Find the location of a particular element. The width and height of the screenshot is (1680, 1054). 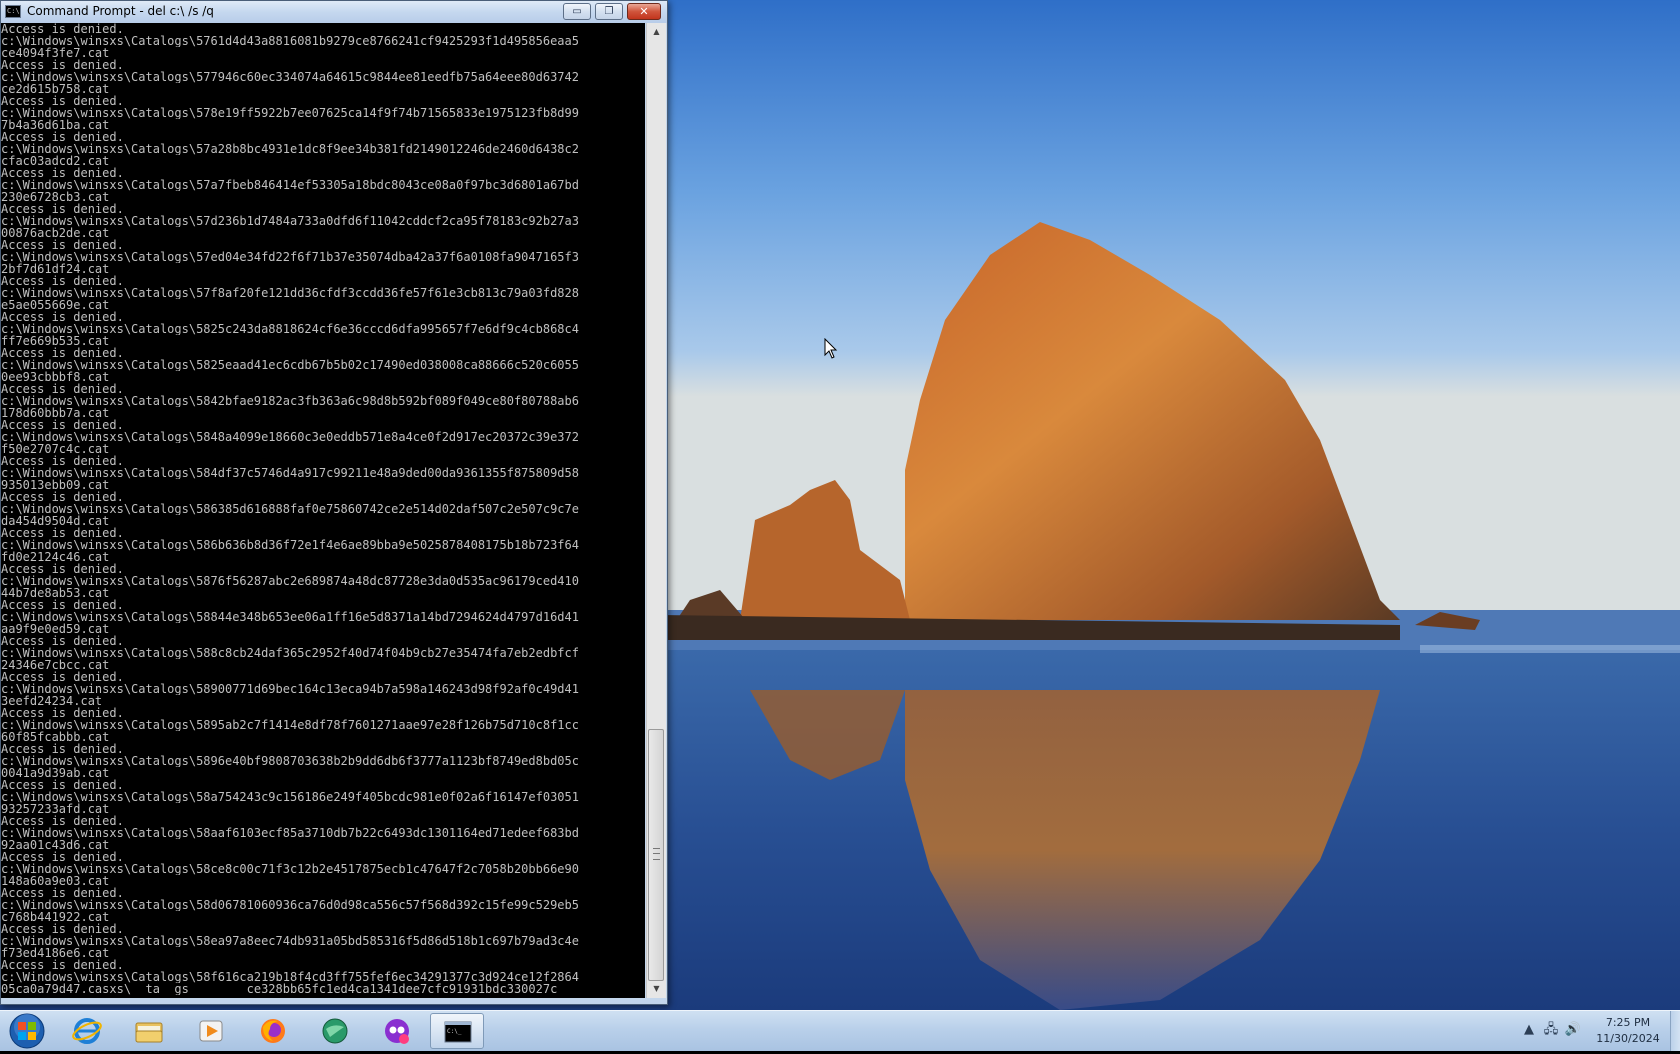

console-line: 24346e7cbcc.cat is located at coordinates (55, 665).